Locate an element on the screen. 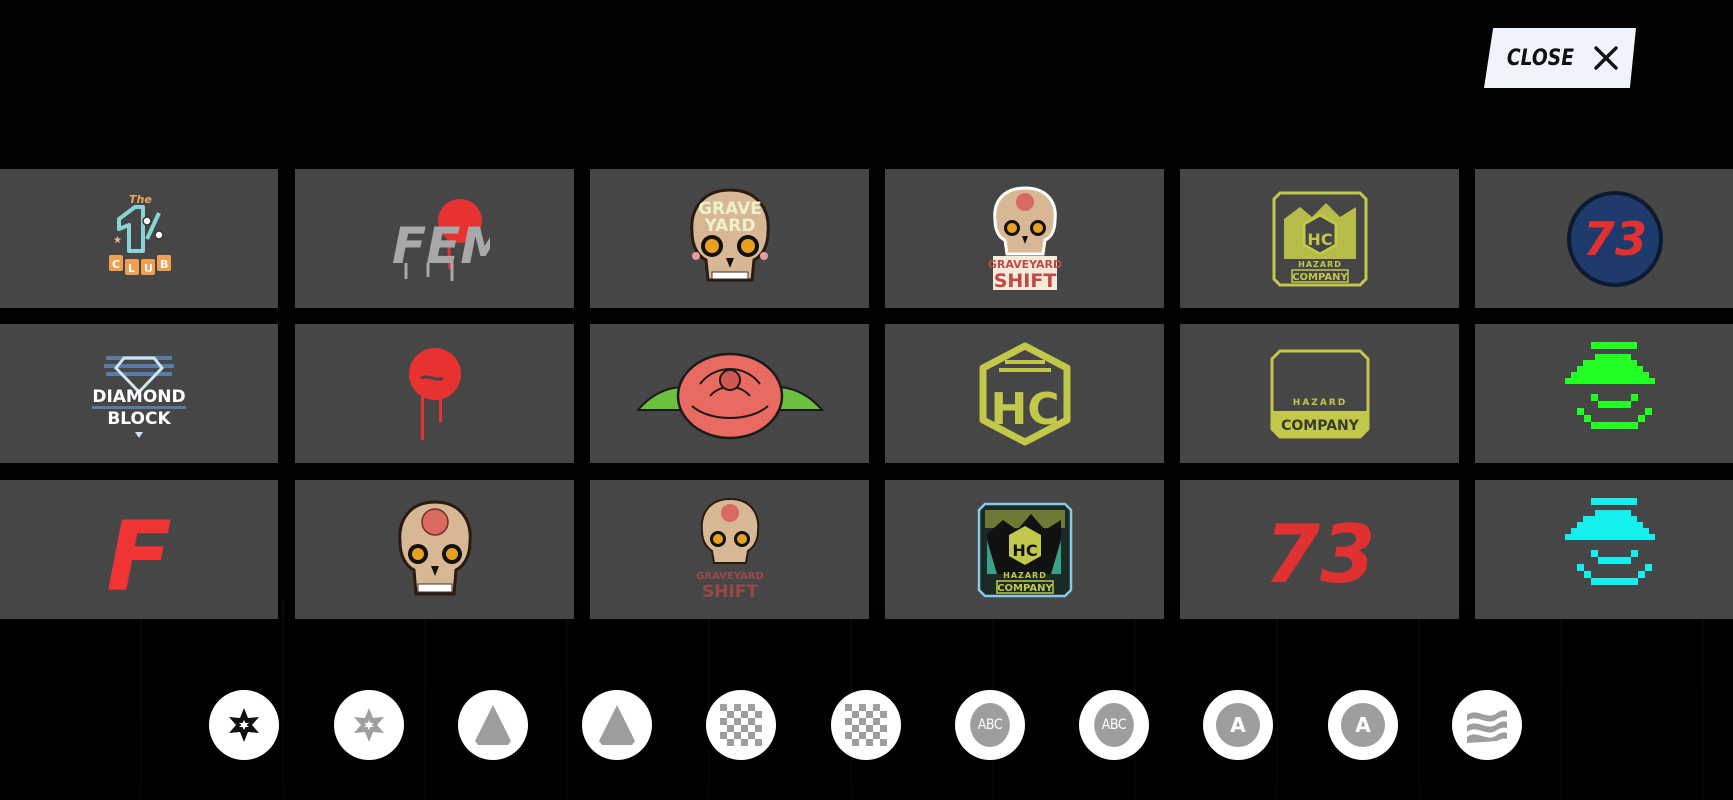 This screenshot has height=800, width=1733. decal-tile-pixel-lamp-green is located at coordinates (1604, 393).